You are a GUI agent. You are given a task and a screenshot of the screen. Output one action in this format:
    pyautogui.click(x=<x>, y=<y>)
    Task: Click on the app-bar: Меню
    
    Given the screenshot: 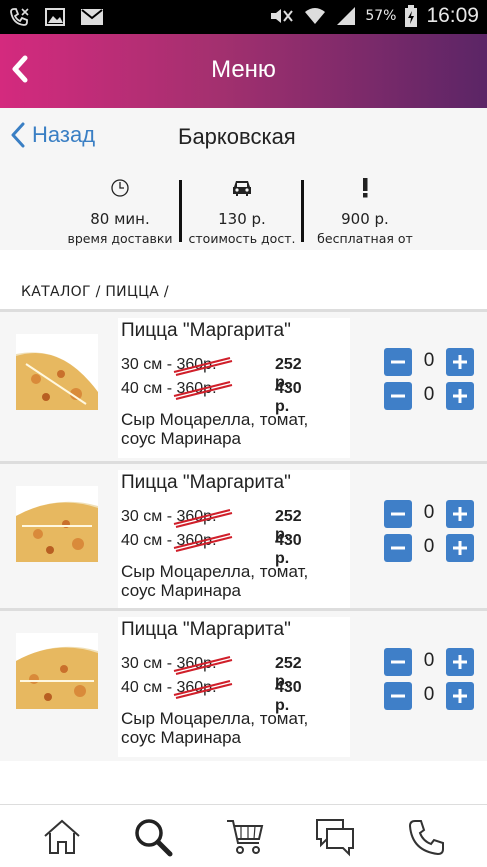 What is the action you would take?
    pyautogui.click(x=243, y=71)
    